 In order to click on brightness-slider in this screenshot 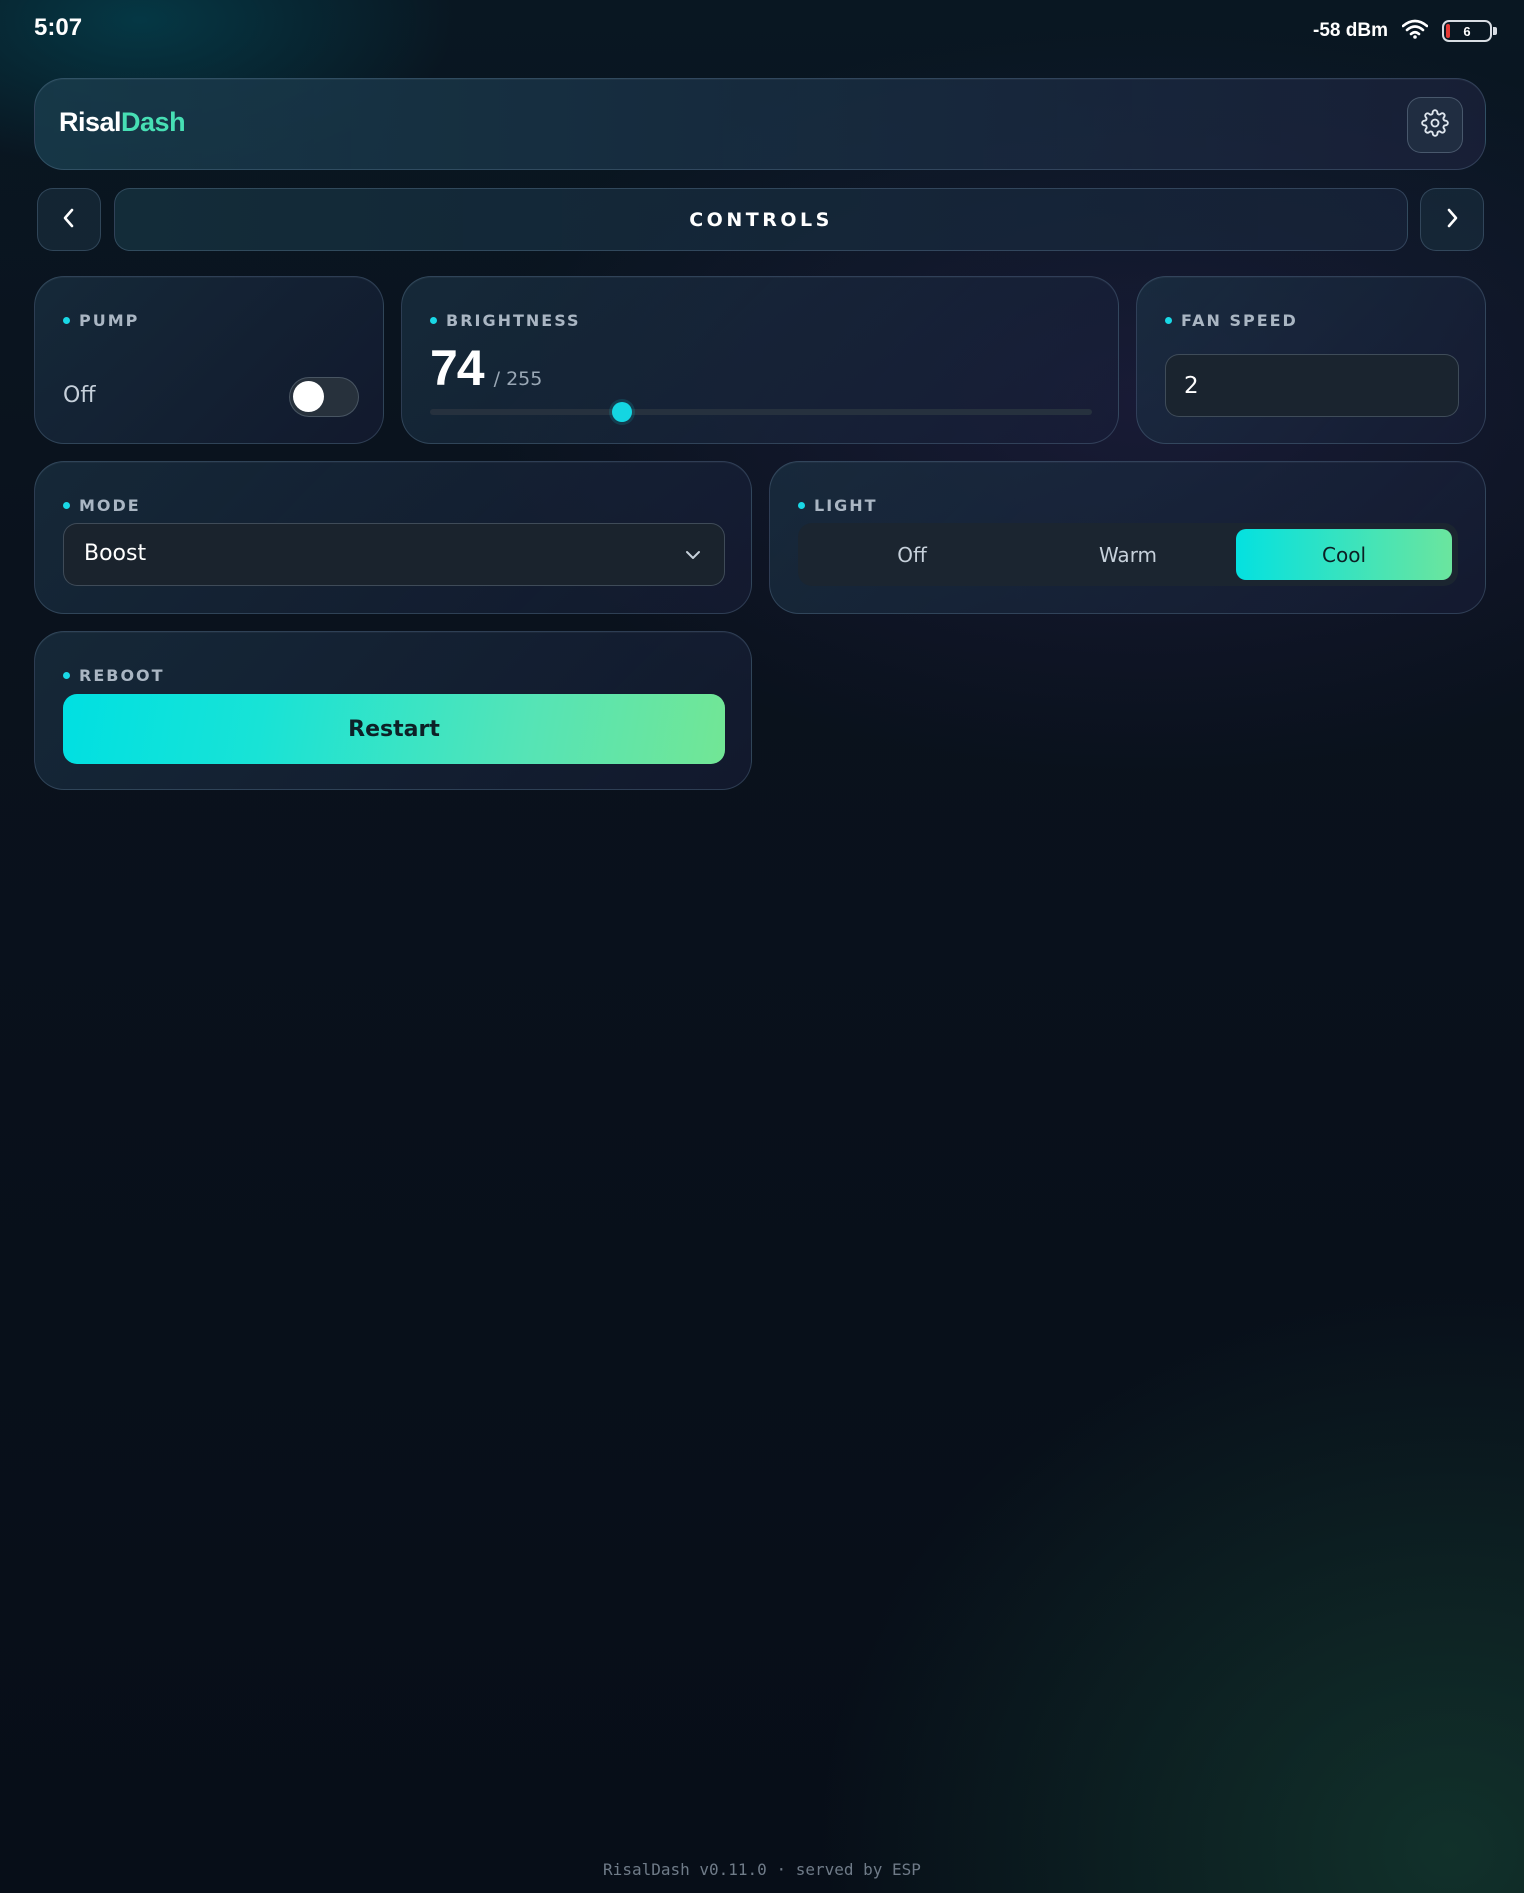, I will do `click(761, 412)`.